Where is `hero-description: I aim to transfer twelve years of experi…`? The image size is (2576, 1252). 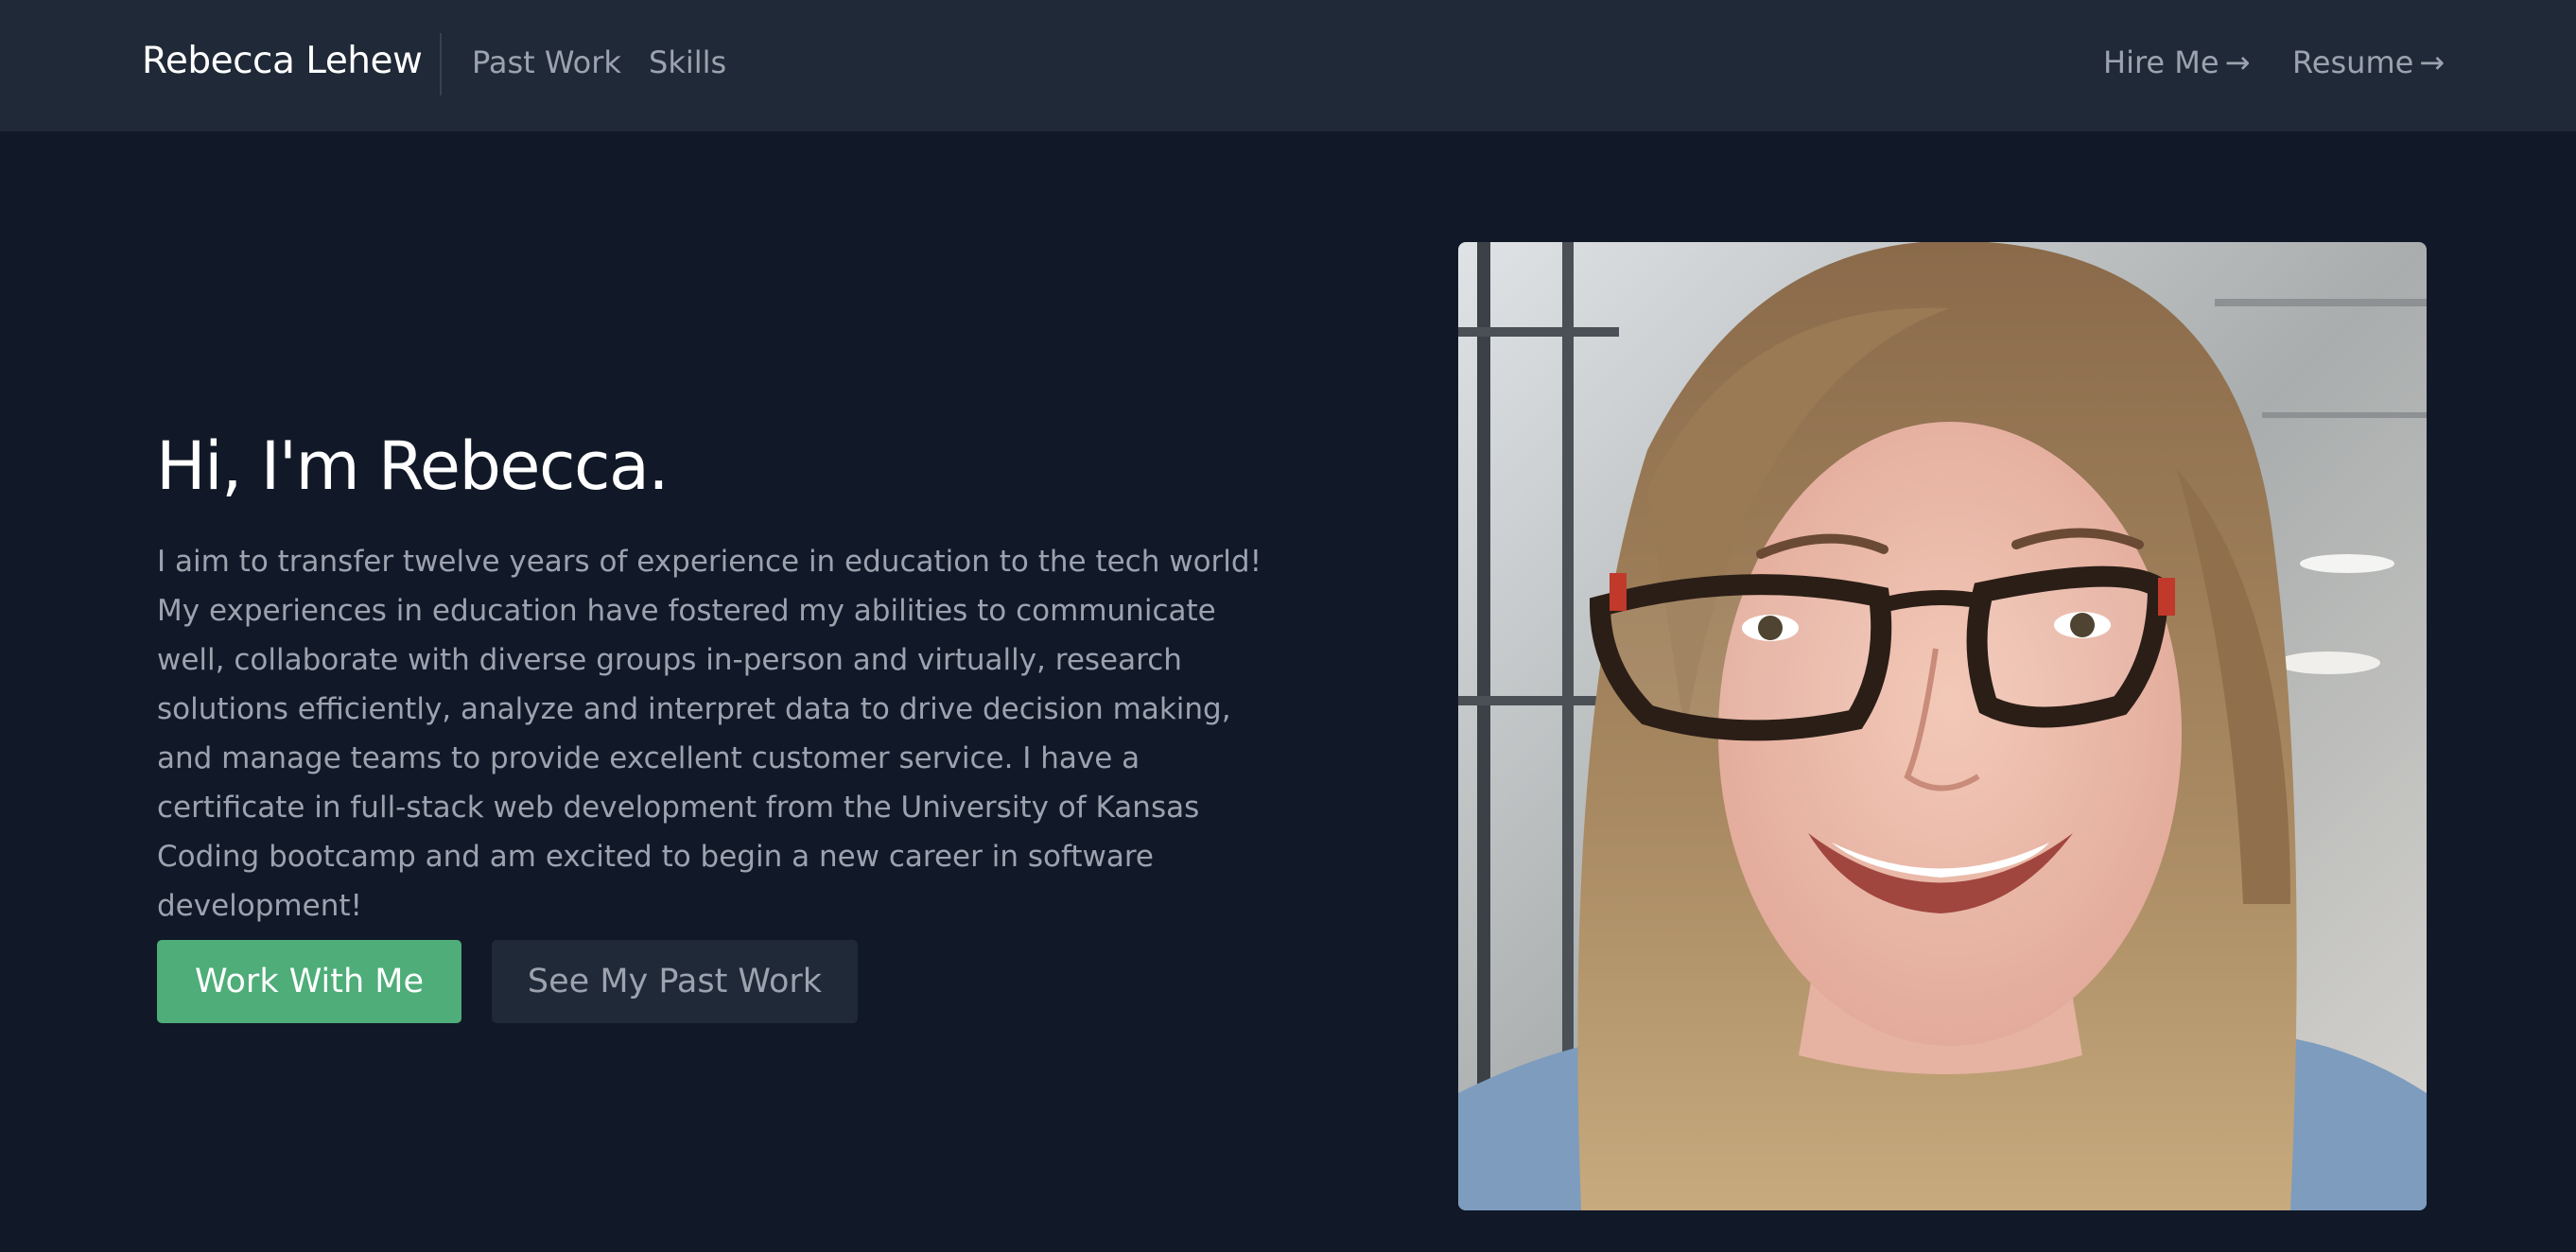
hero-description: I aim to transfer twelve years of experi… is located at coordinates (709, 734).